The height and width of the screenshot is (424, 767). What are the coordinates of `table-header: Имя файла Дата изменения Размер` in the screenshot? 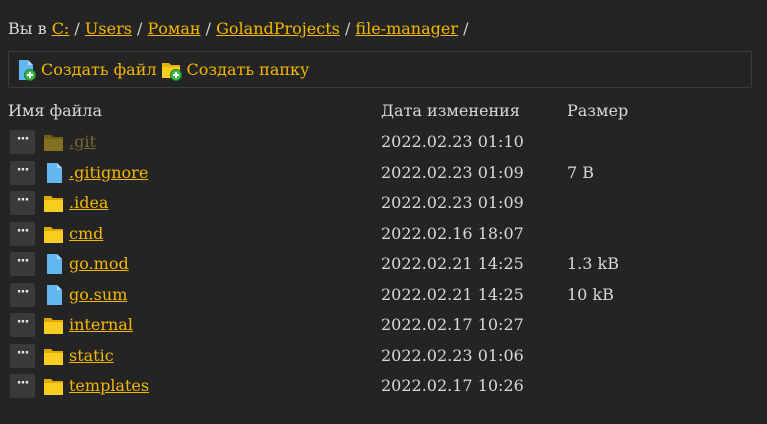 It's located at (383, 112).